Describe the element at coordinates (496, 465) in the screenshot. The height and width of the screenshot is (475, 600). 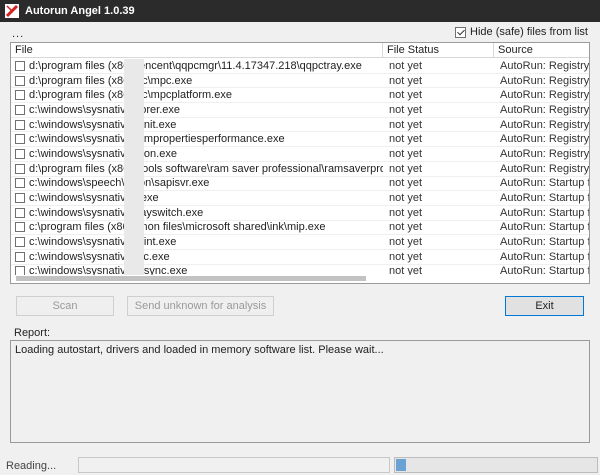
I see `progress-bar` at that location.